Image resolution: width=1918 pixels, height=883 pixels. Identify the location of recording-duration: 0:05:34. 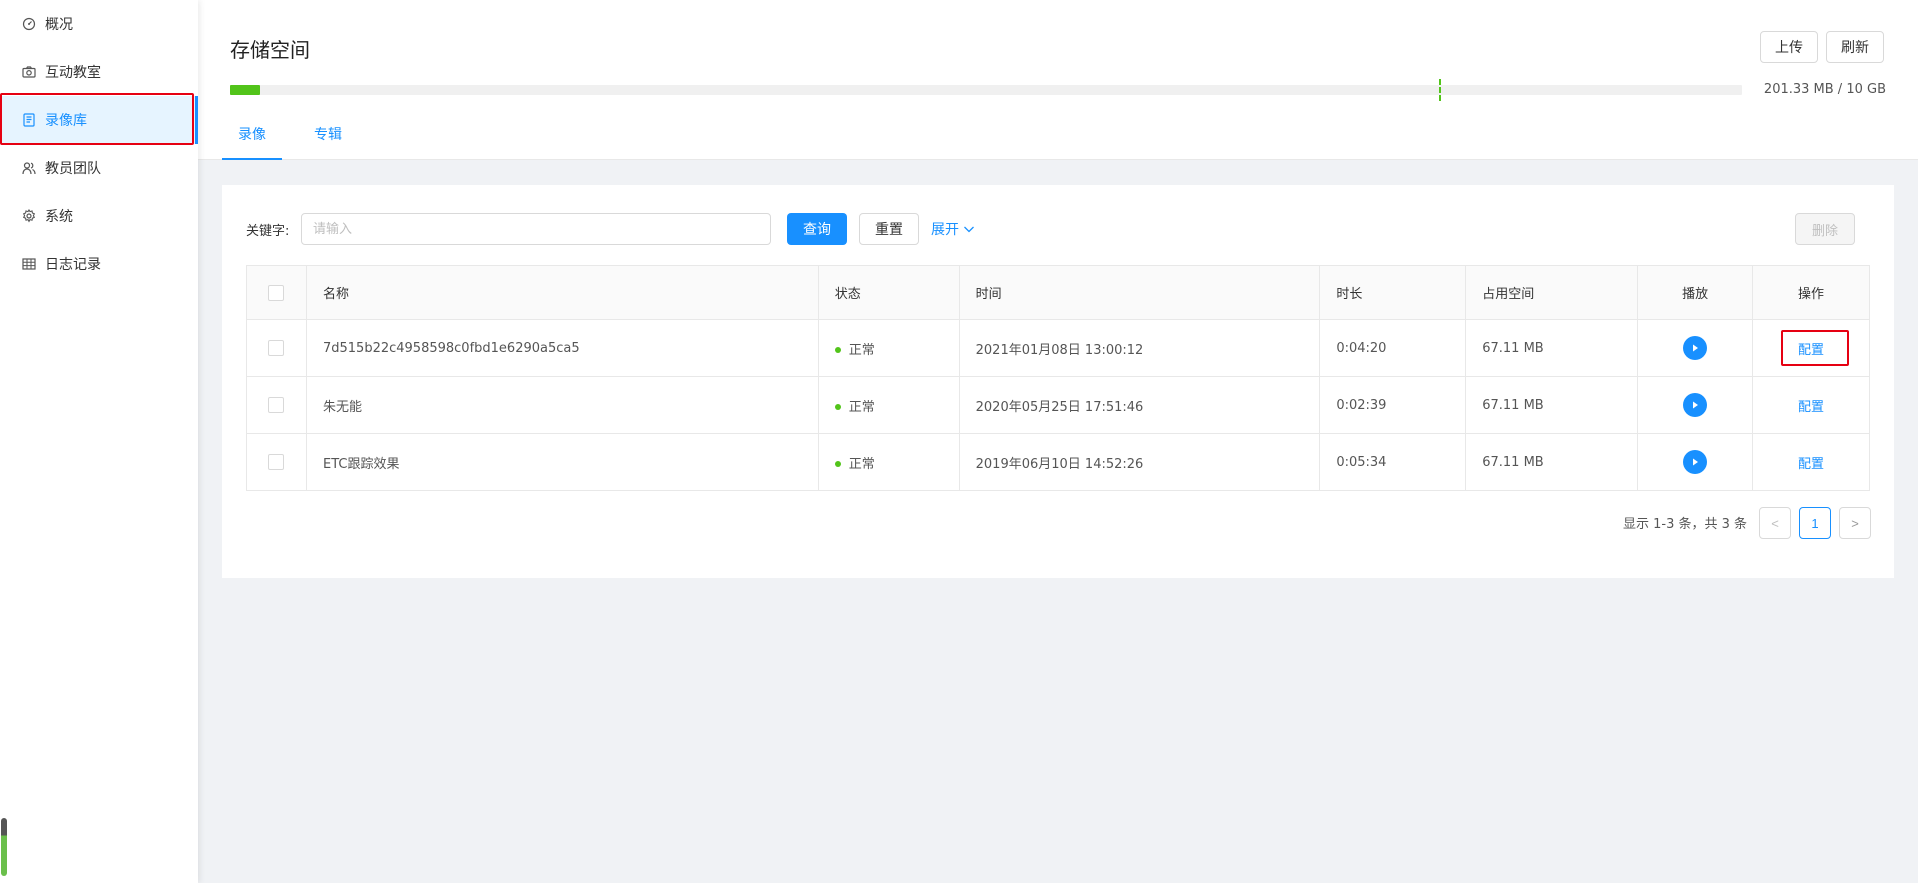
(1393, 462).